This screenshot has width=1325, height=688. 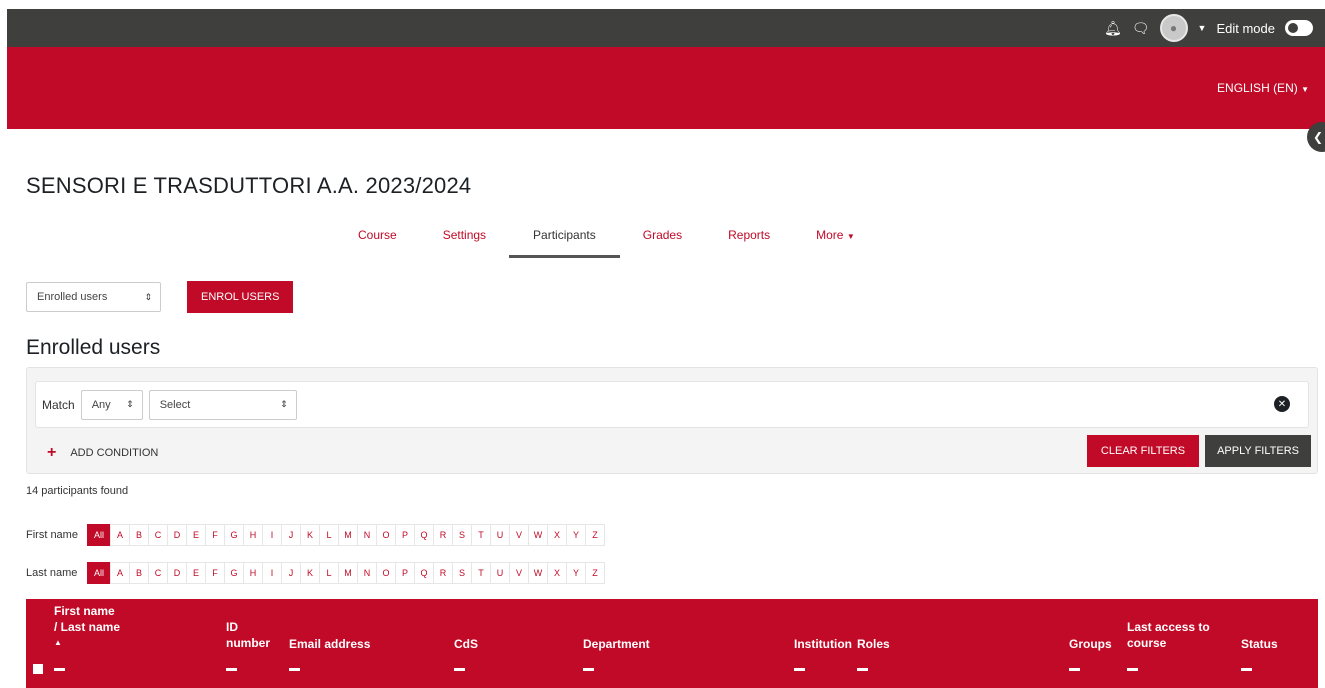 I want to click on match-select: Any ⇕, so click(x=111, y=404).